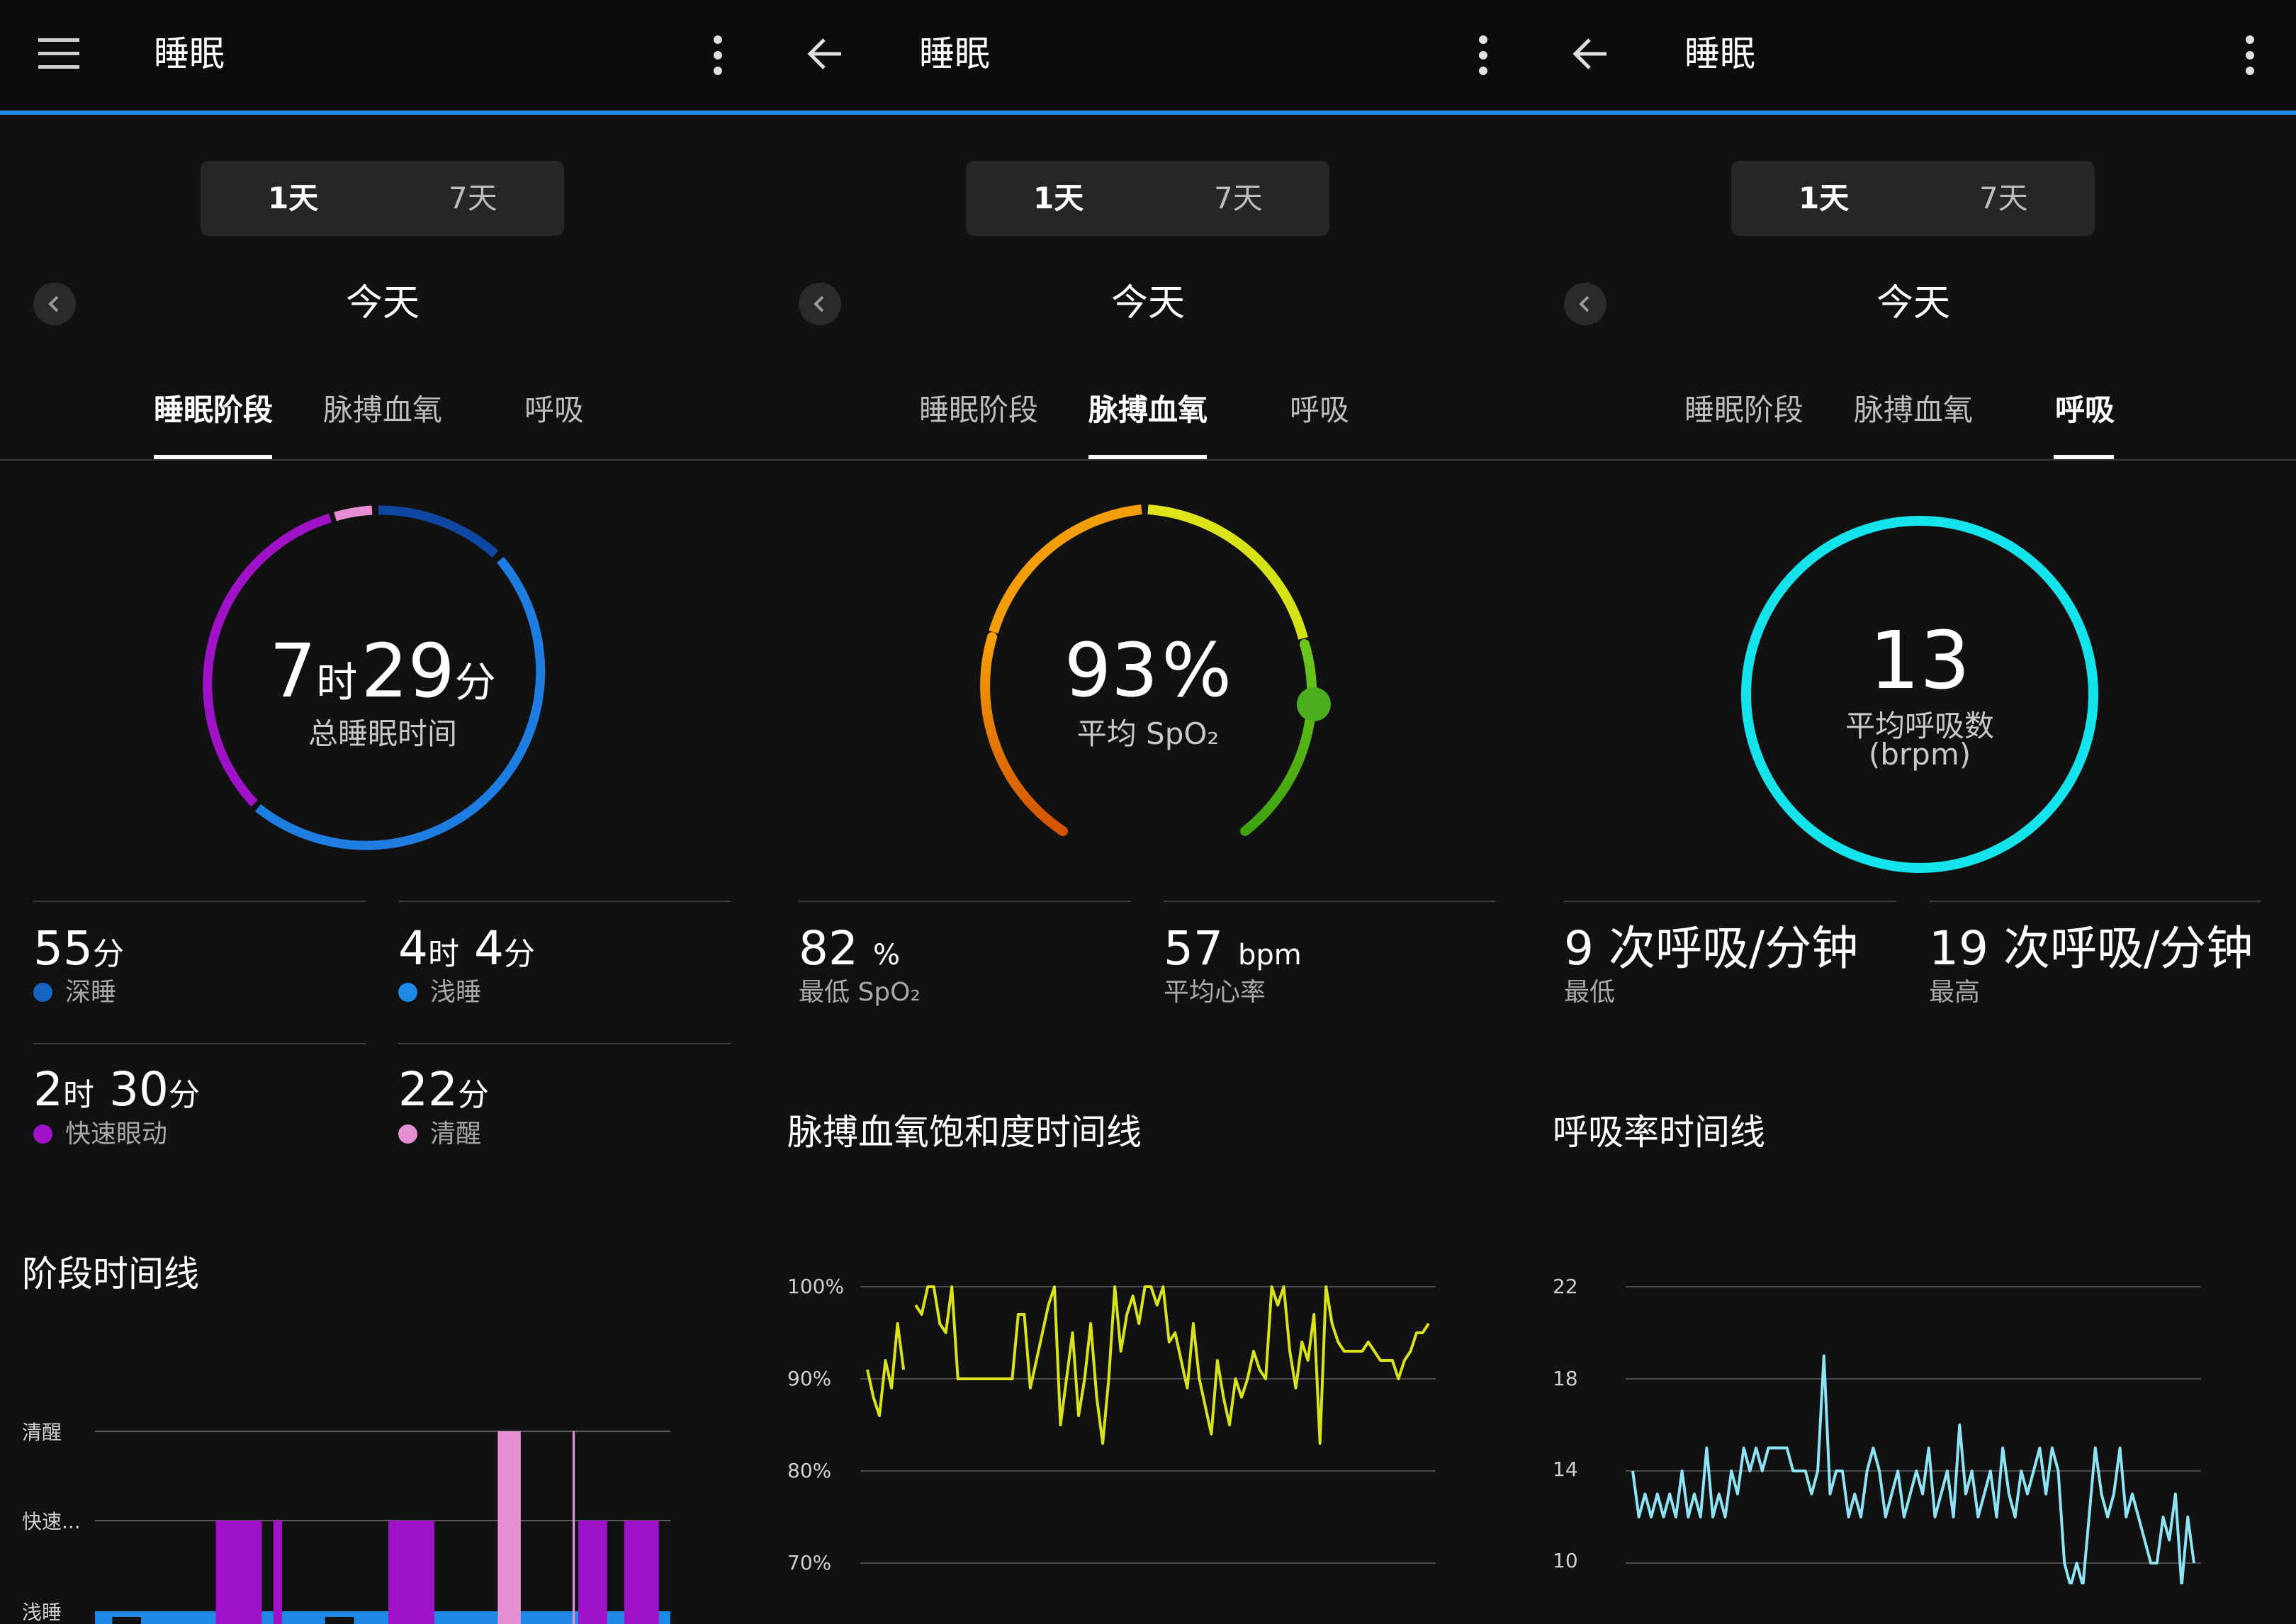 This screenshot has width=2296, height=1624. Describe the element at coordinates (407, 1134) in the screenshot. I see `awake-color-dot` at that location.